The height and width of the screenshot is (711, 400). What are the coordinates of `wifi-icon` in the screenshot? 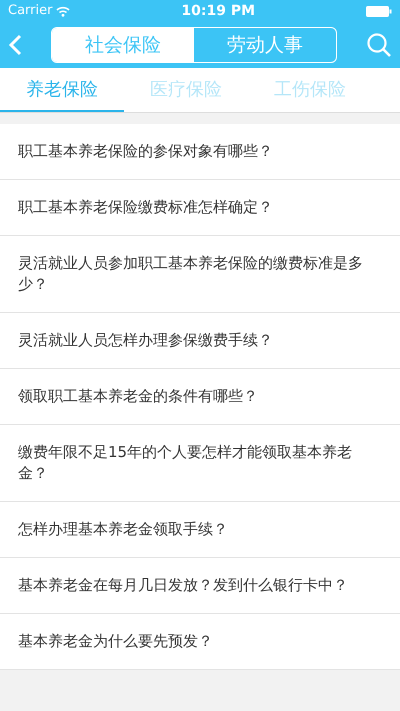 It's located at (63, 11).